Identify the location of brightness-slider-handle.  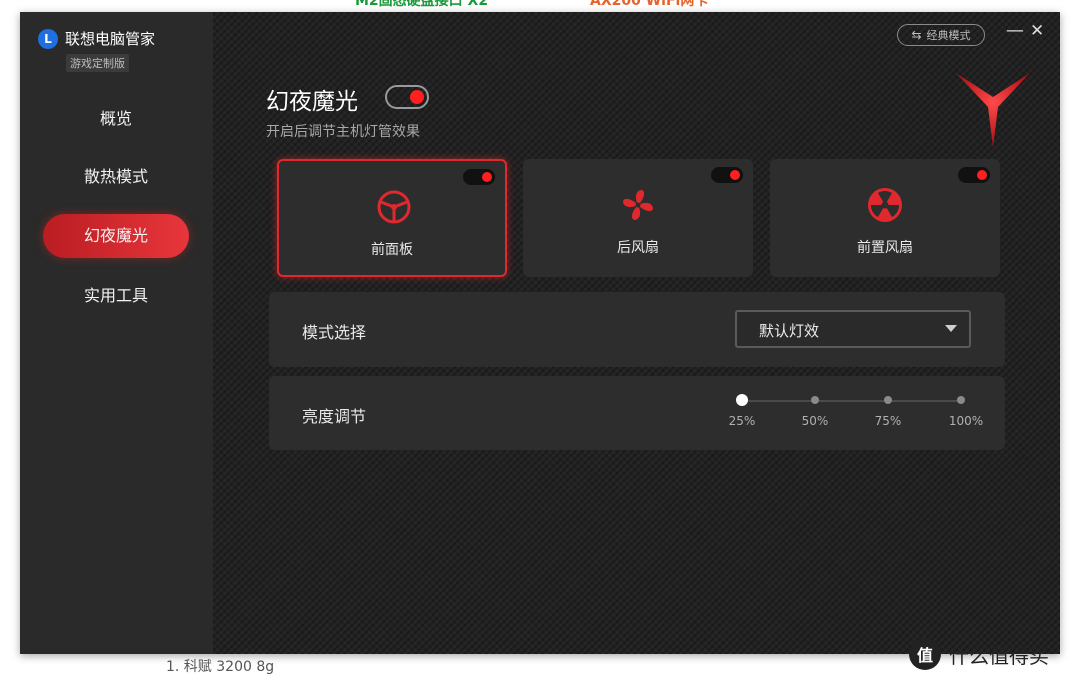
(742, 400).